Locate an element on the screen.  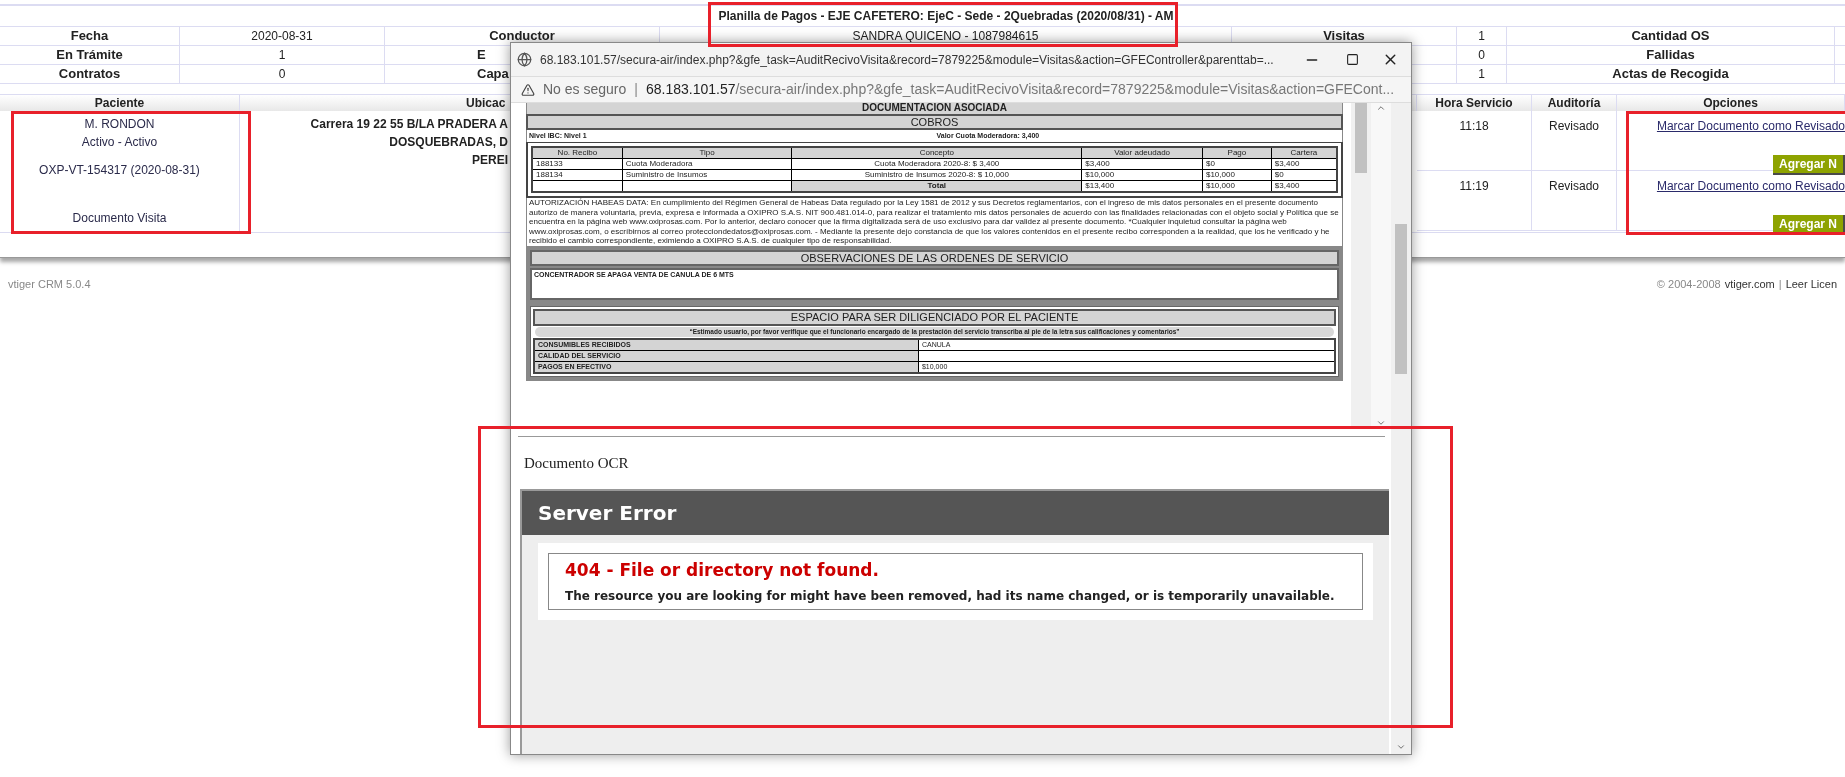
warning-icon is located at coordinates (528, 89).